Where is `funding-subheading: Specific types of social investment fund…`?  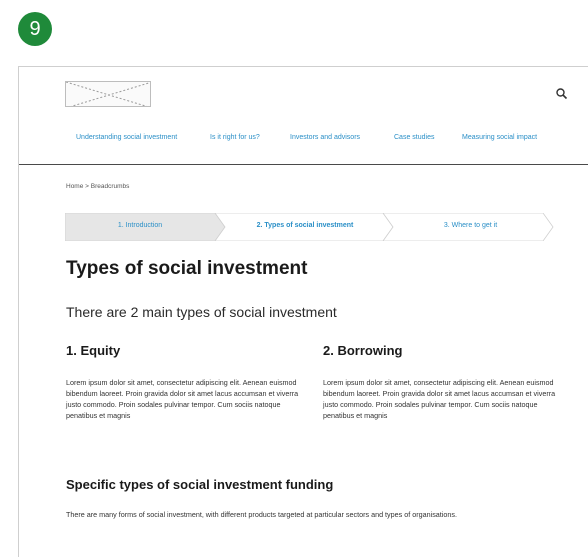 funding-subheading: Specific types of social investment fund… is located at coordinates (200, 484).